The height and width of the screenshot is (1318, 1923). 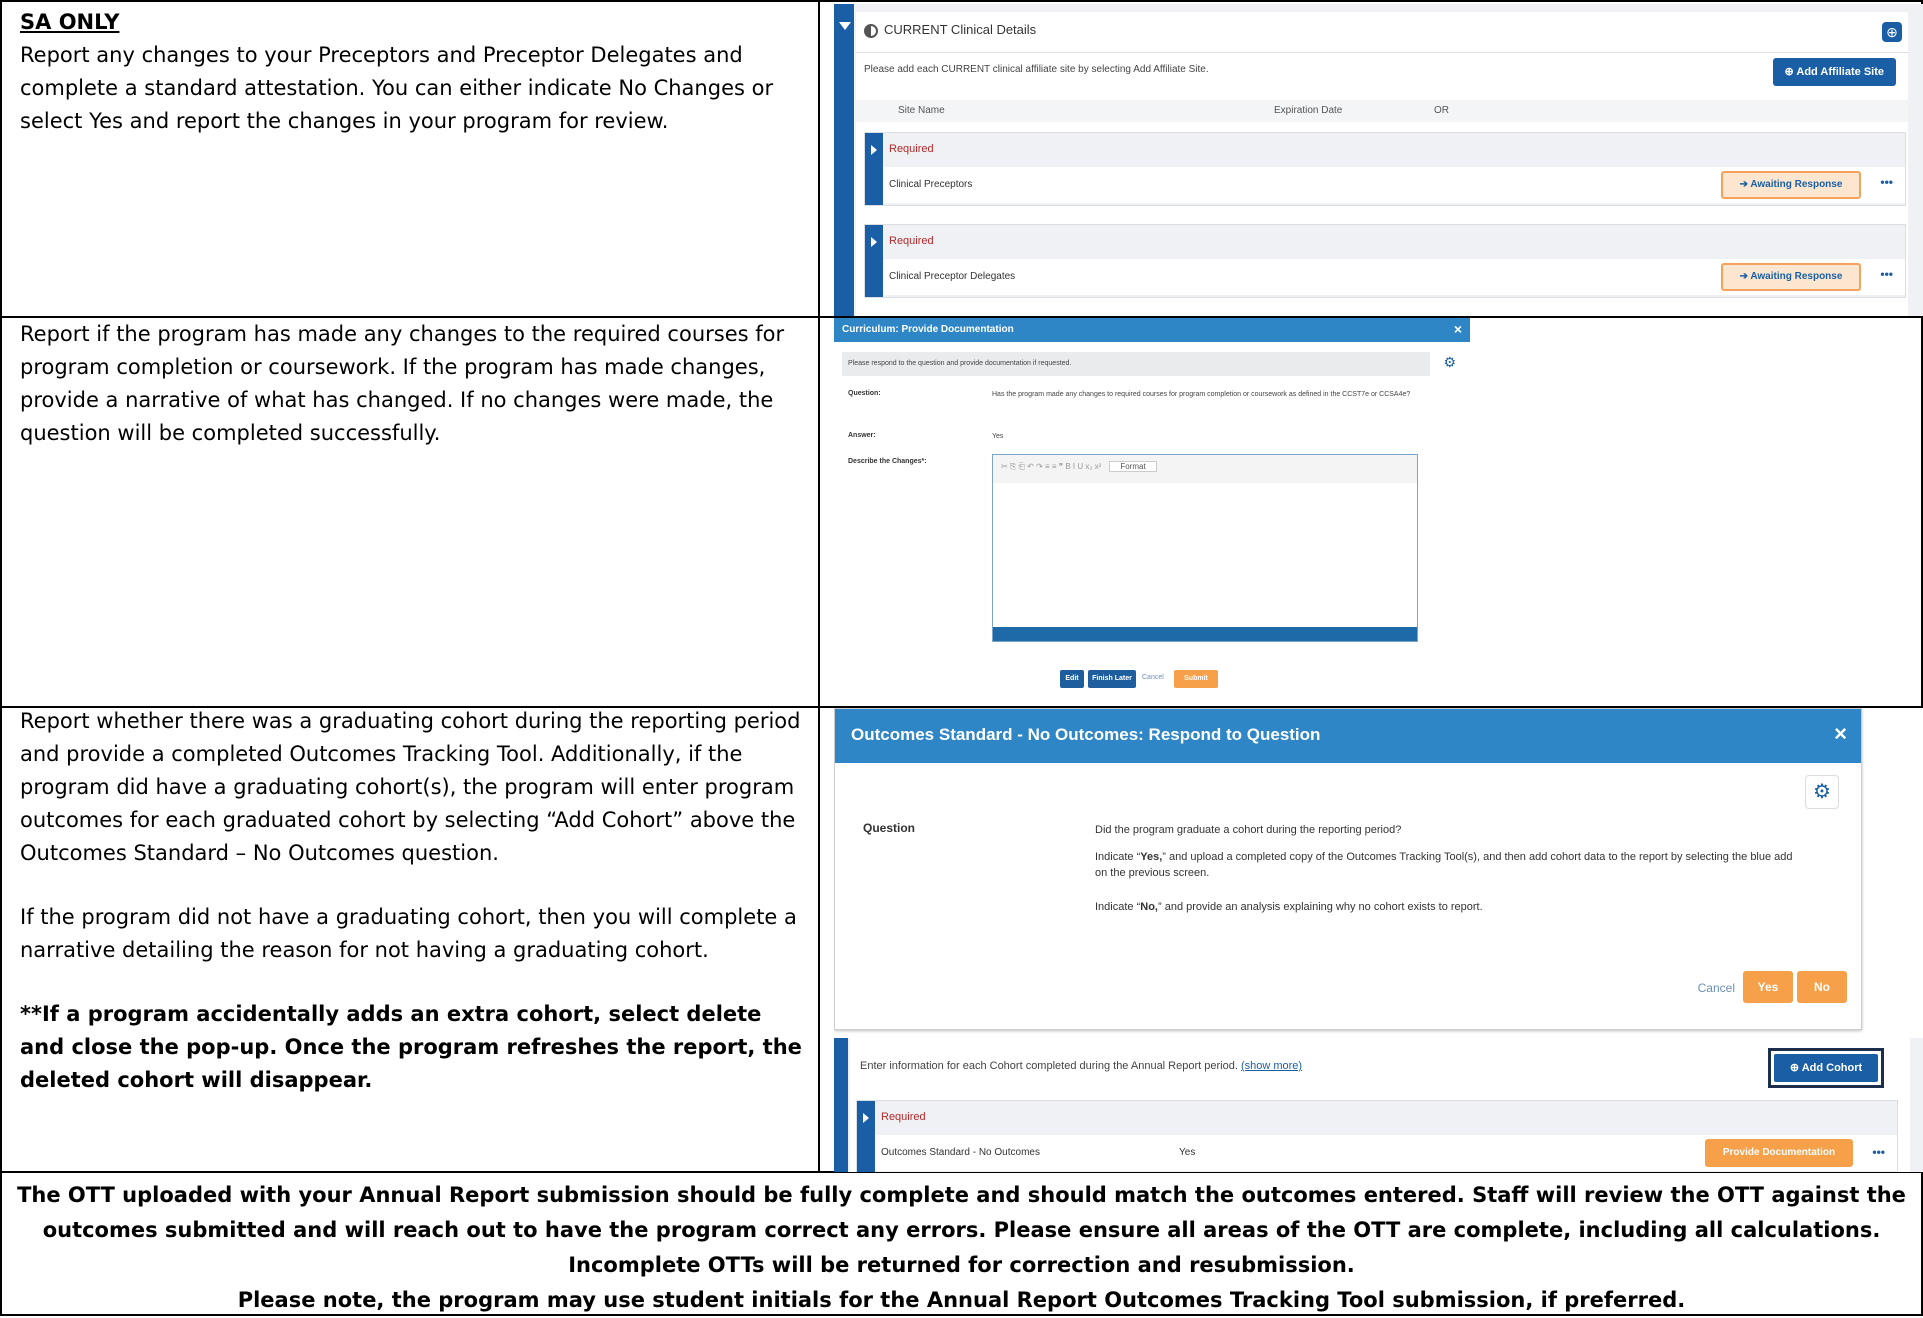 What do you see at coordinates (1072, 679) in the screenshot?
I see `edit-button: Edit` at bounding box center [1072, 679].